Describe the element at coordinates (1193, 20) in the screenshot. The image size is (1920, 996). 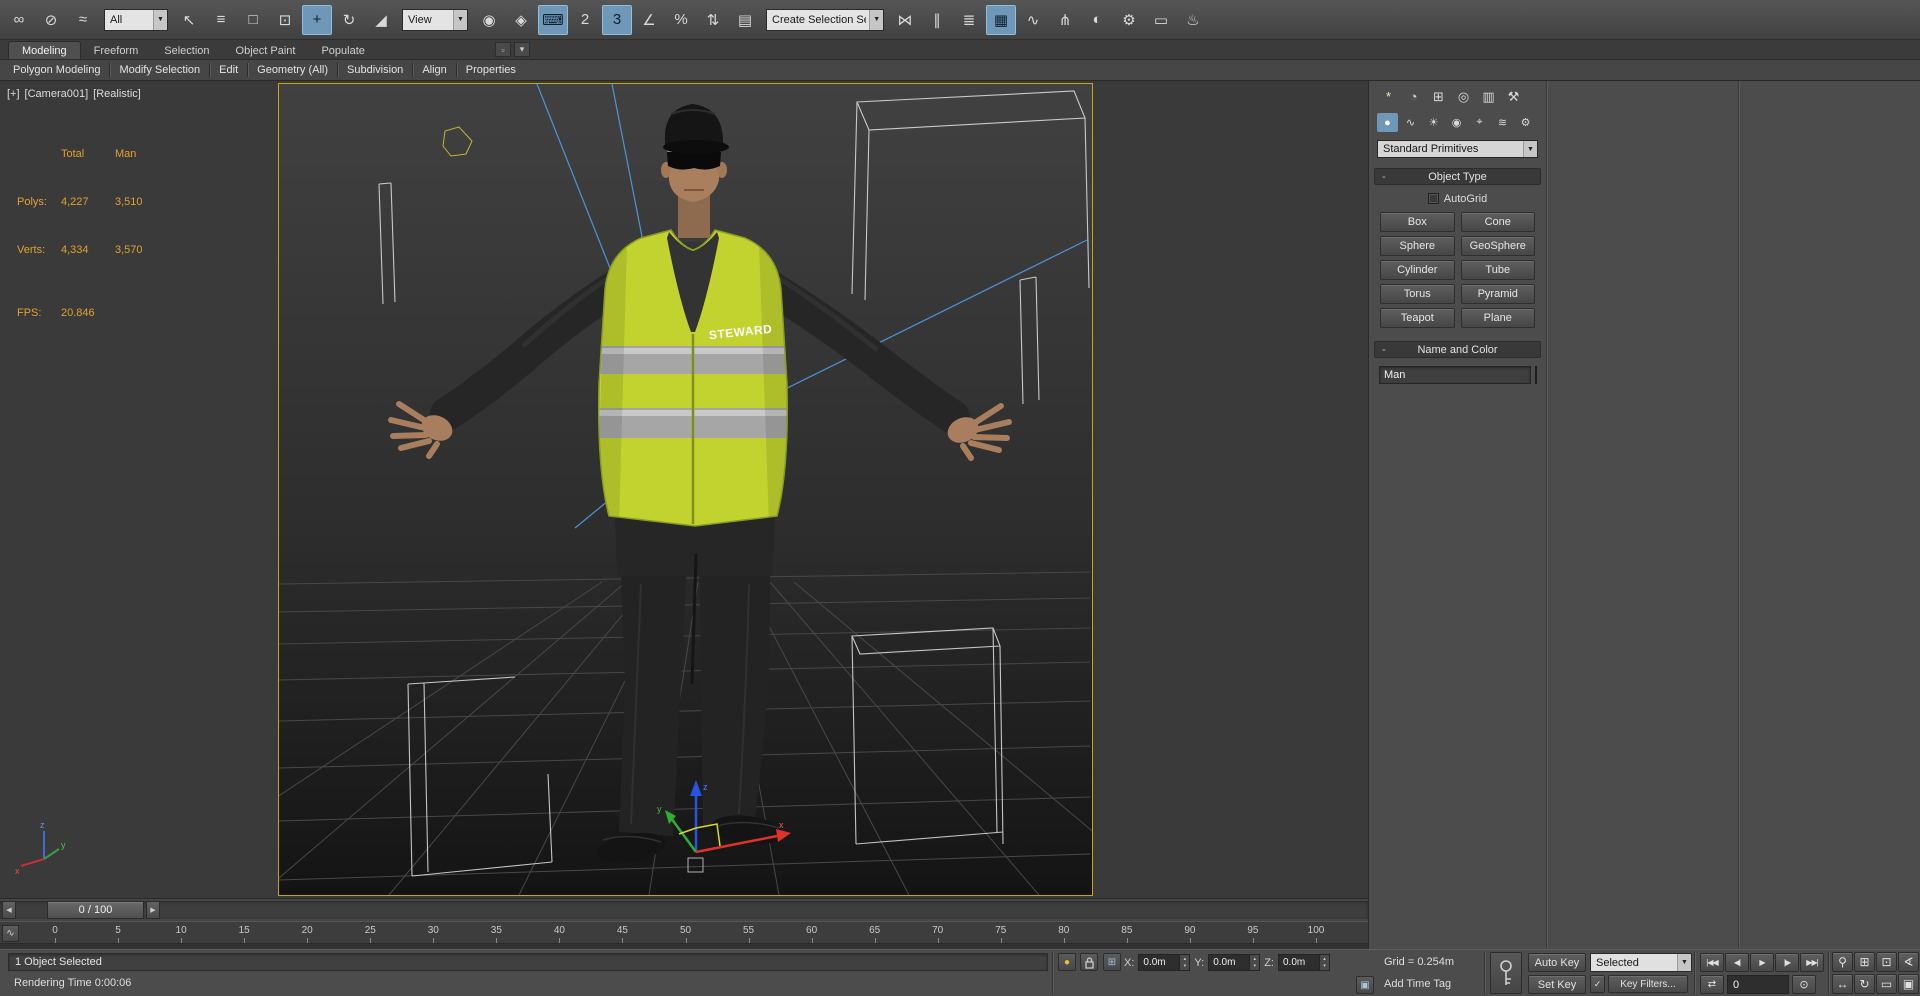
I see `render-production-icon: ♨` at that location.